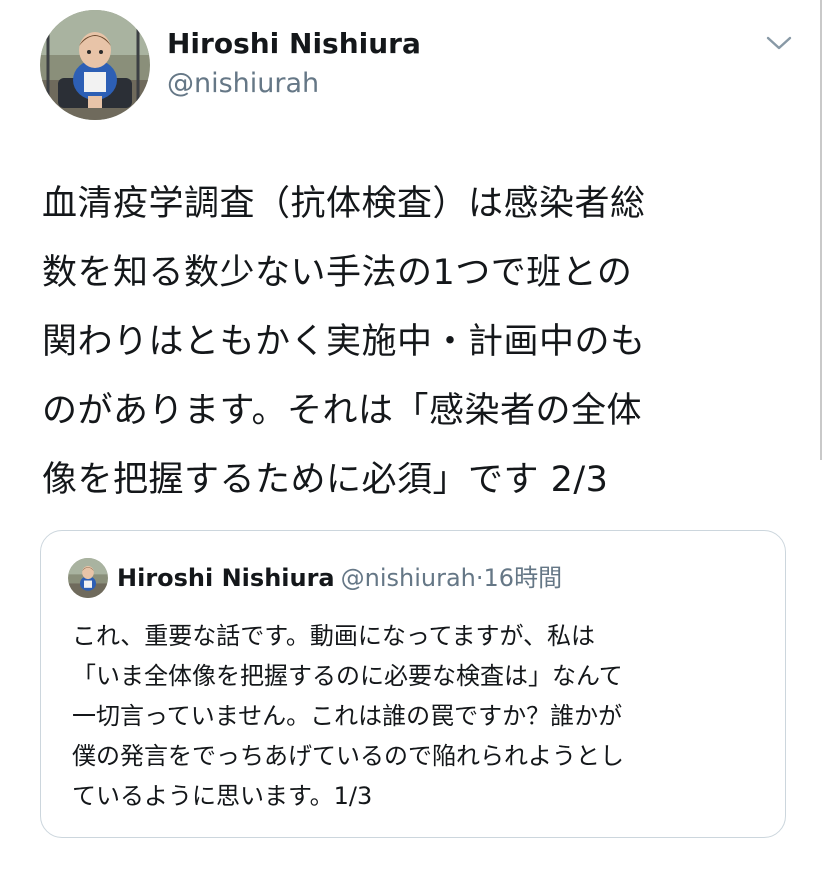  What do you see at coordinates (337, 273) in the screenshot?
I see `tweet-text-line: 数を知る数少ない手法の1つで班との` at bounding box center [337, 273].